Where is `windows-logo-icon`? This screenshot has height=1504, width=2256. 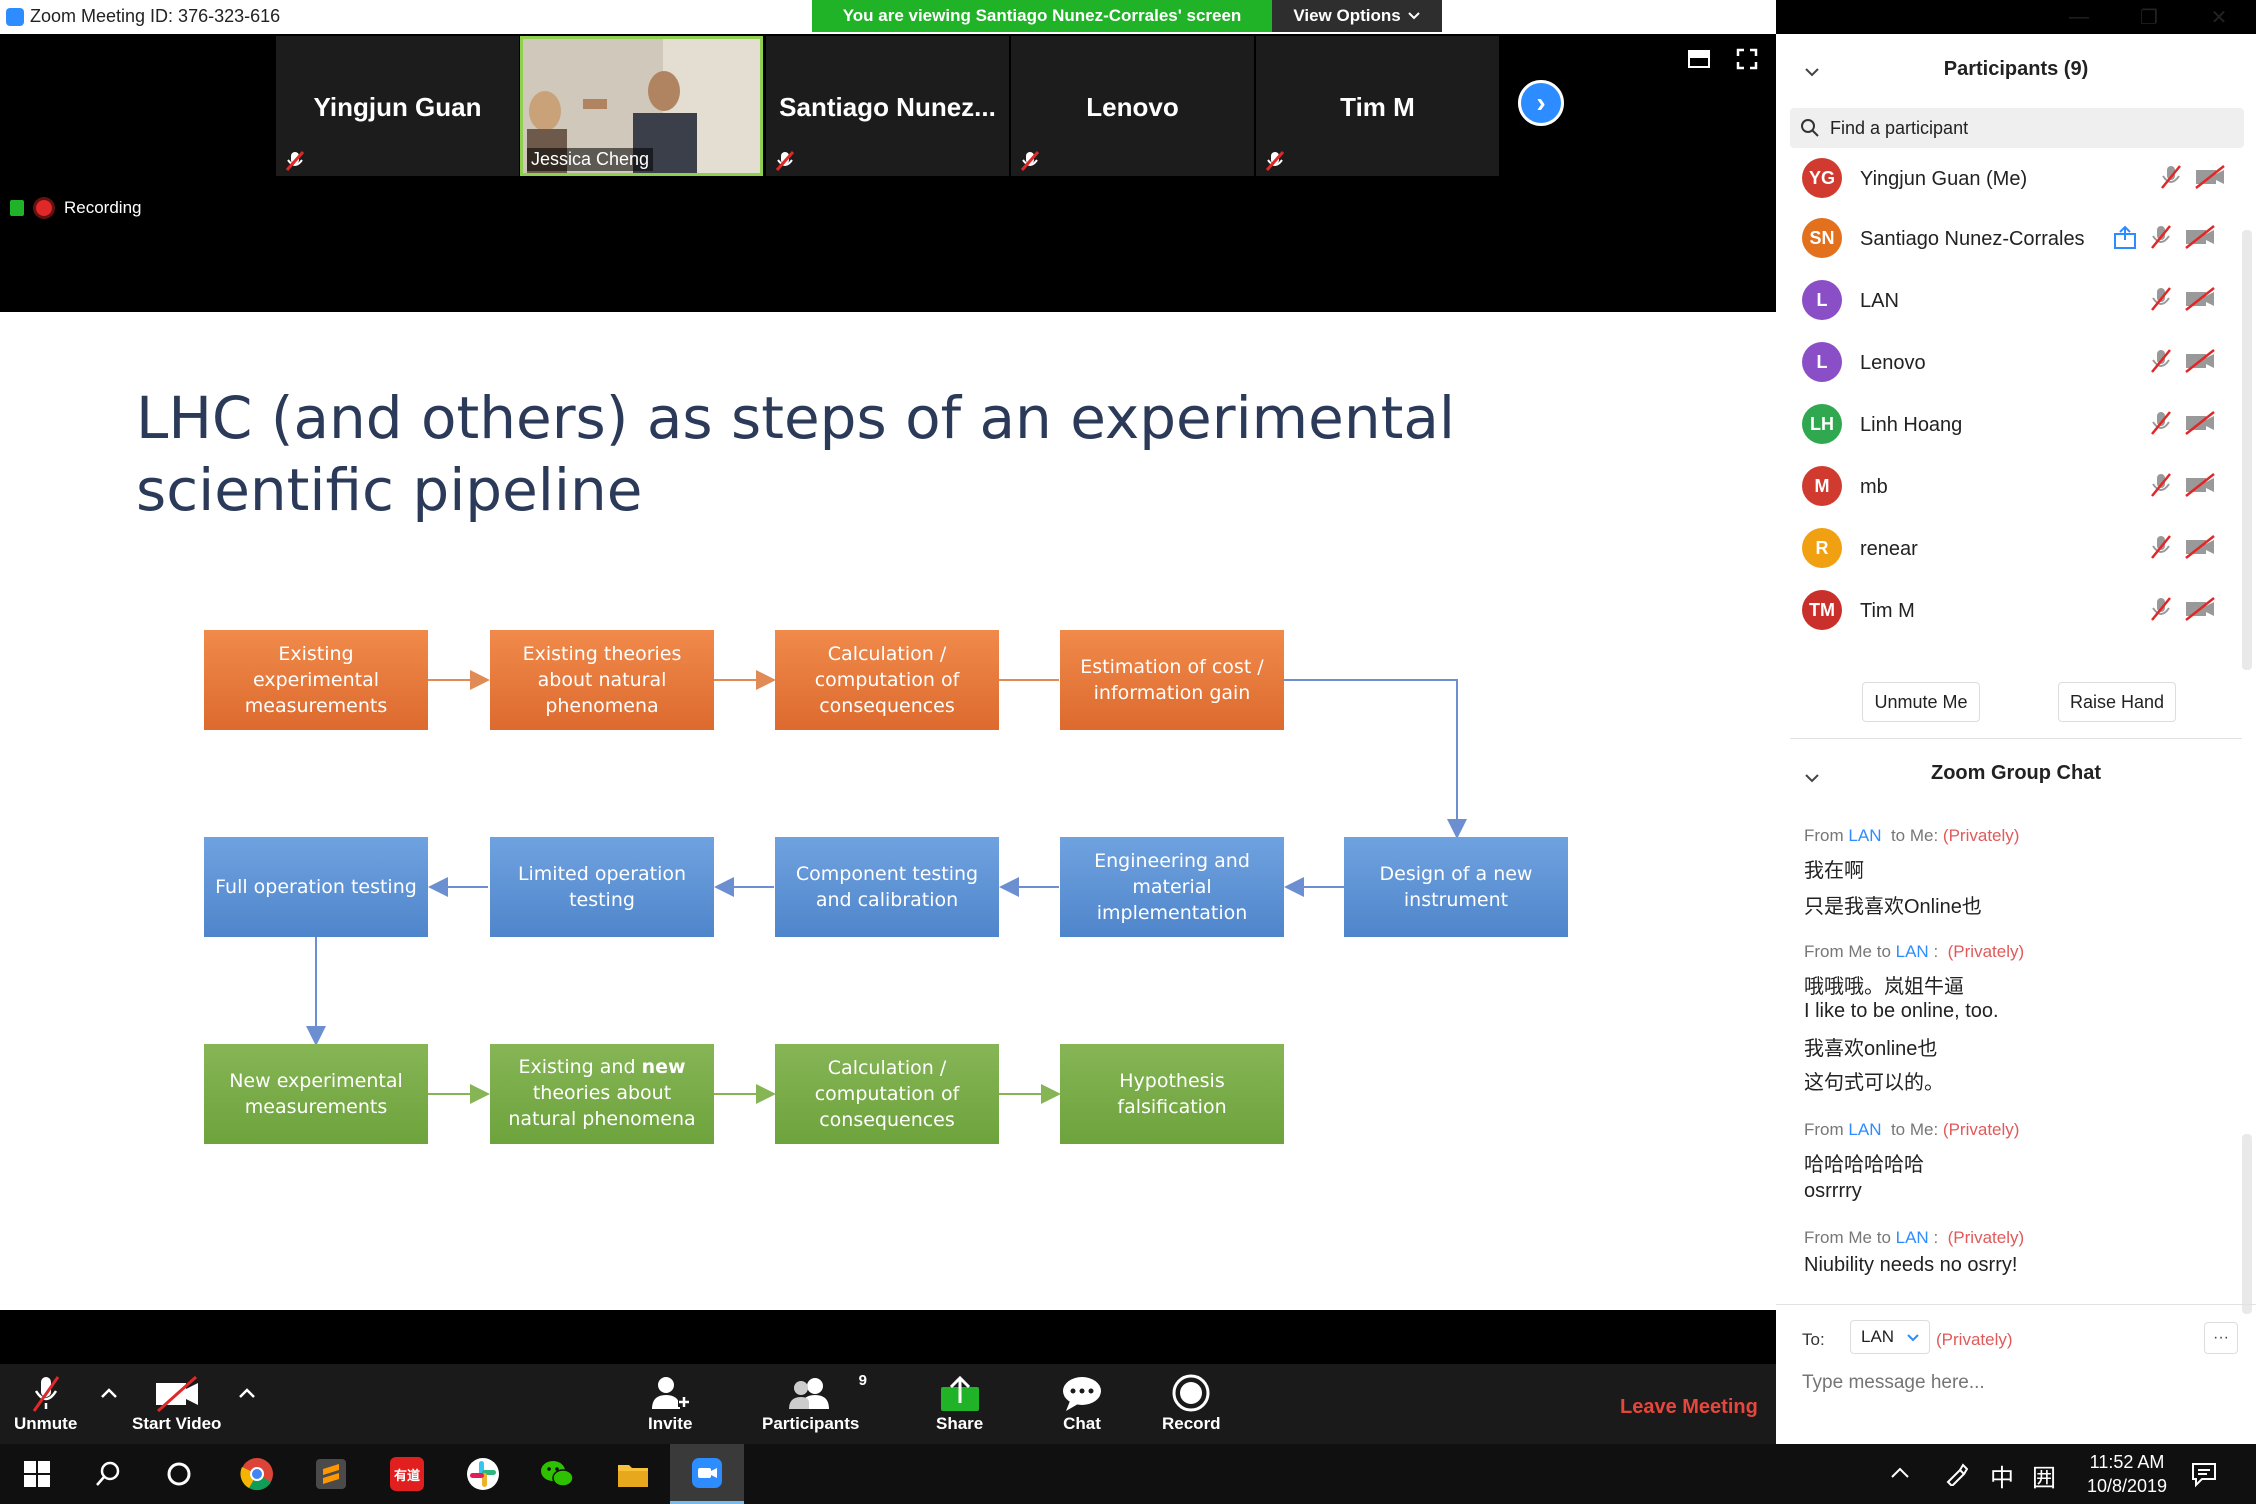
windows-logo-icon is located at coordinates (37, 1474).